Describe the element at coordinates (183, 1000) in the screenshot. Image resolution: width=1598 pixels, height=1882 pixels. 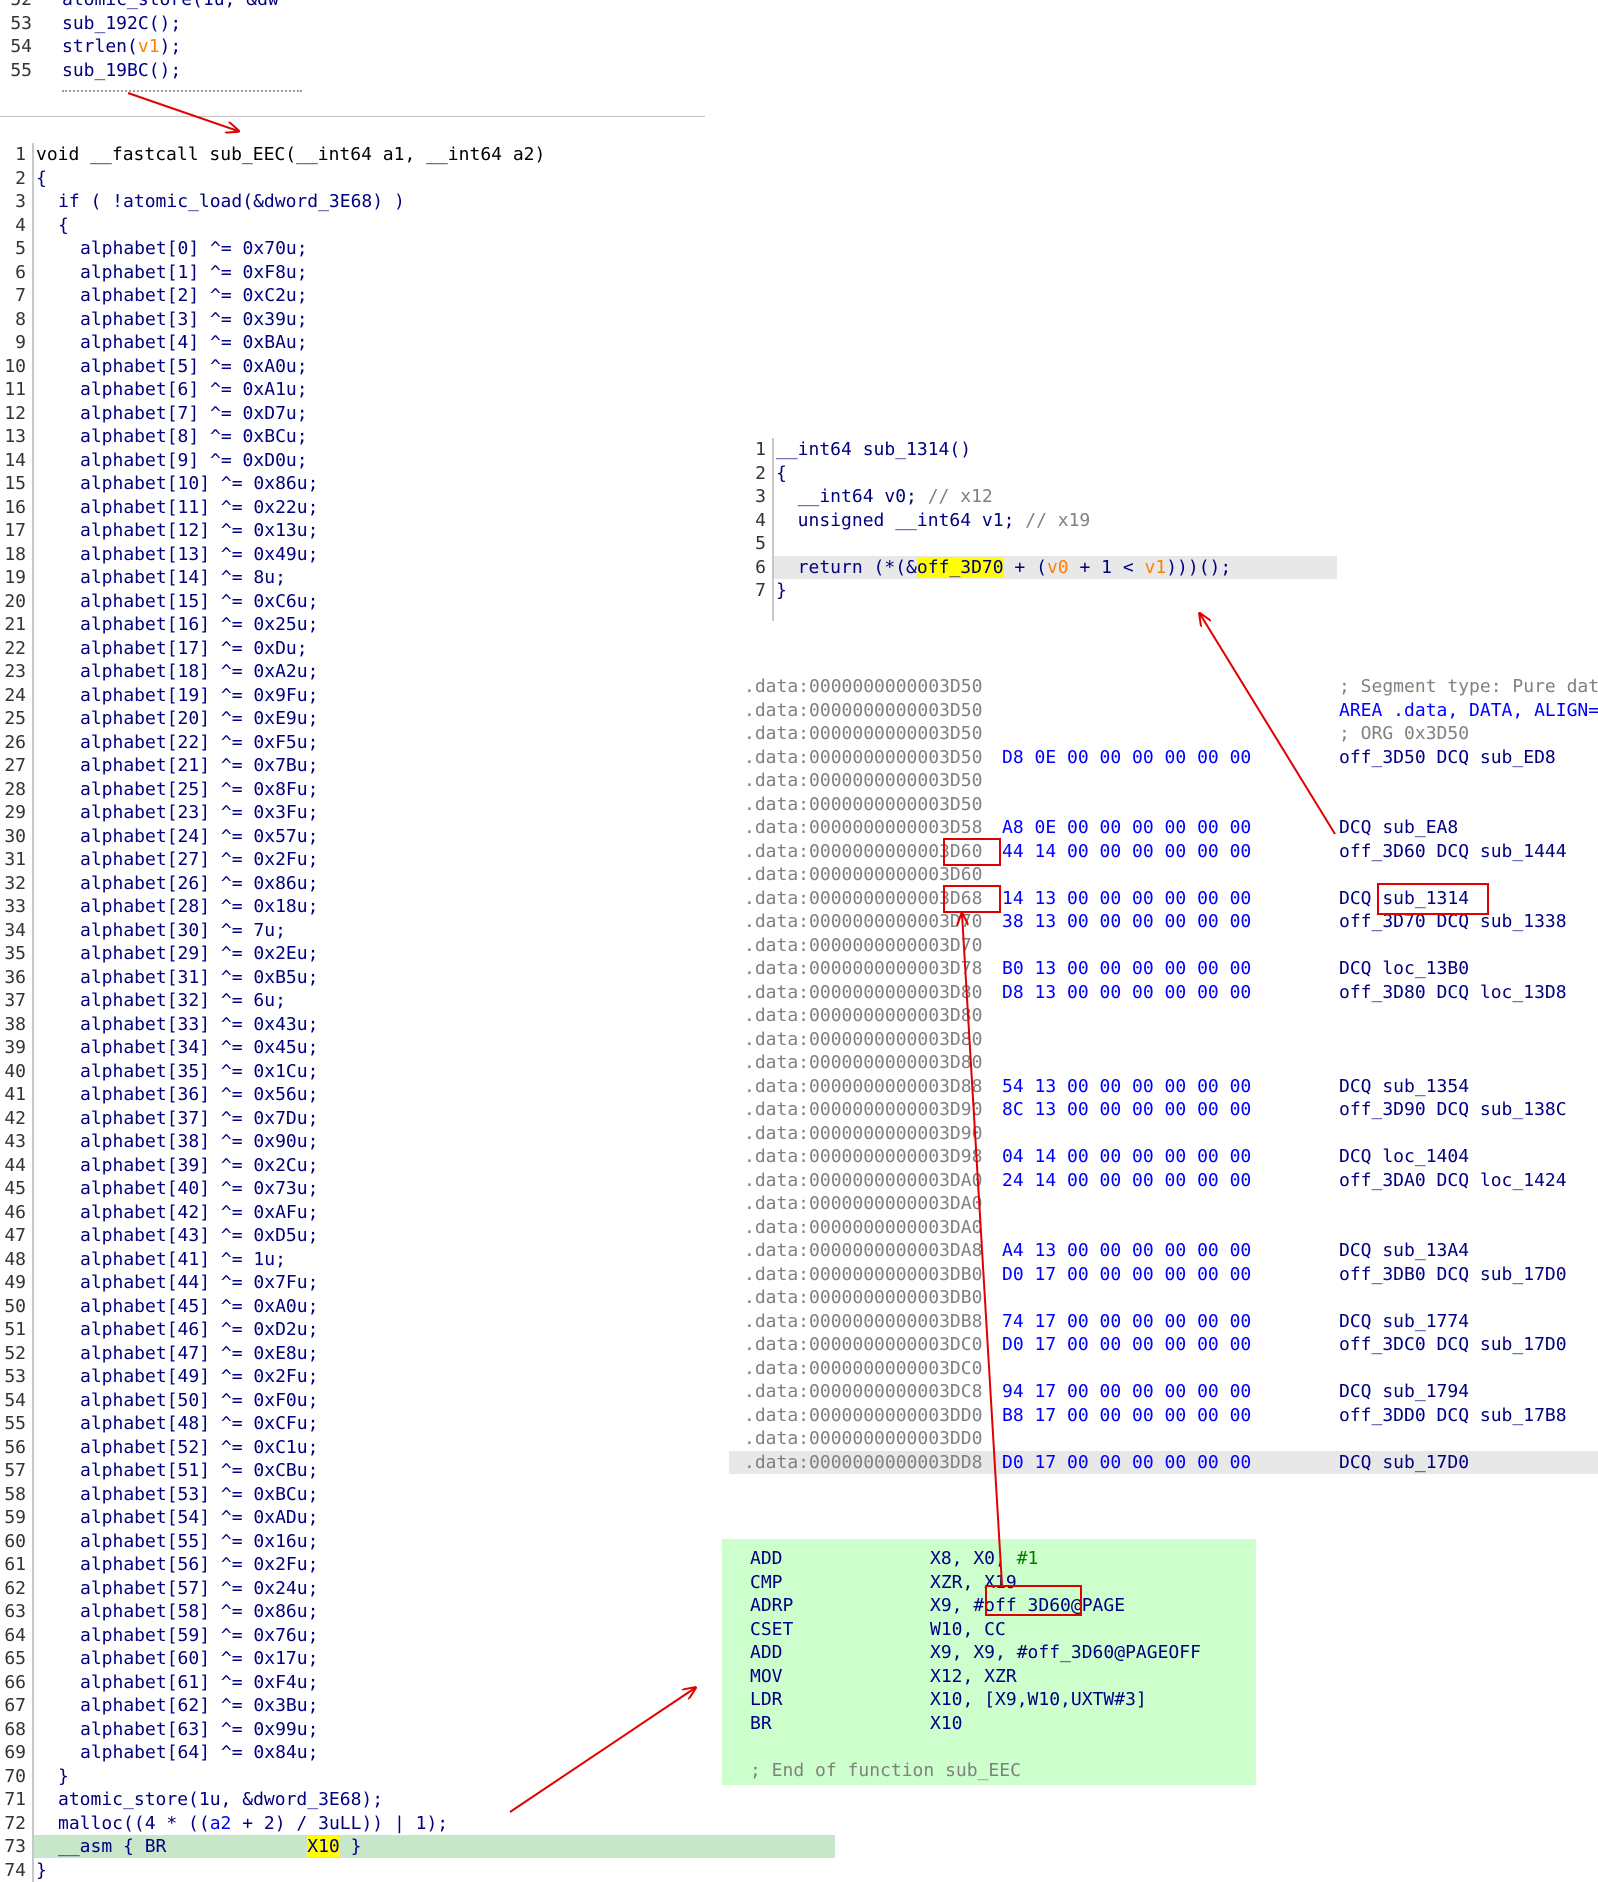
I see `code-text: alphabet[32] ^= 6u;` at that location.